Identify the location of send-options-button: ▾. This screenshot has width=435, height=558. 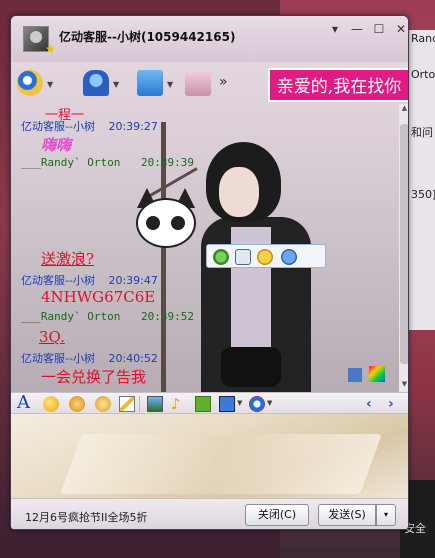
(386, 515).